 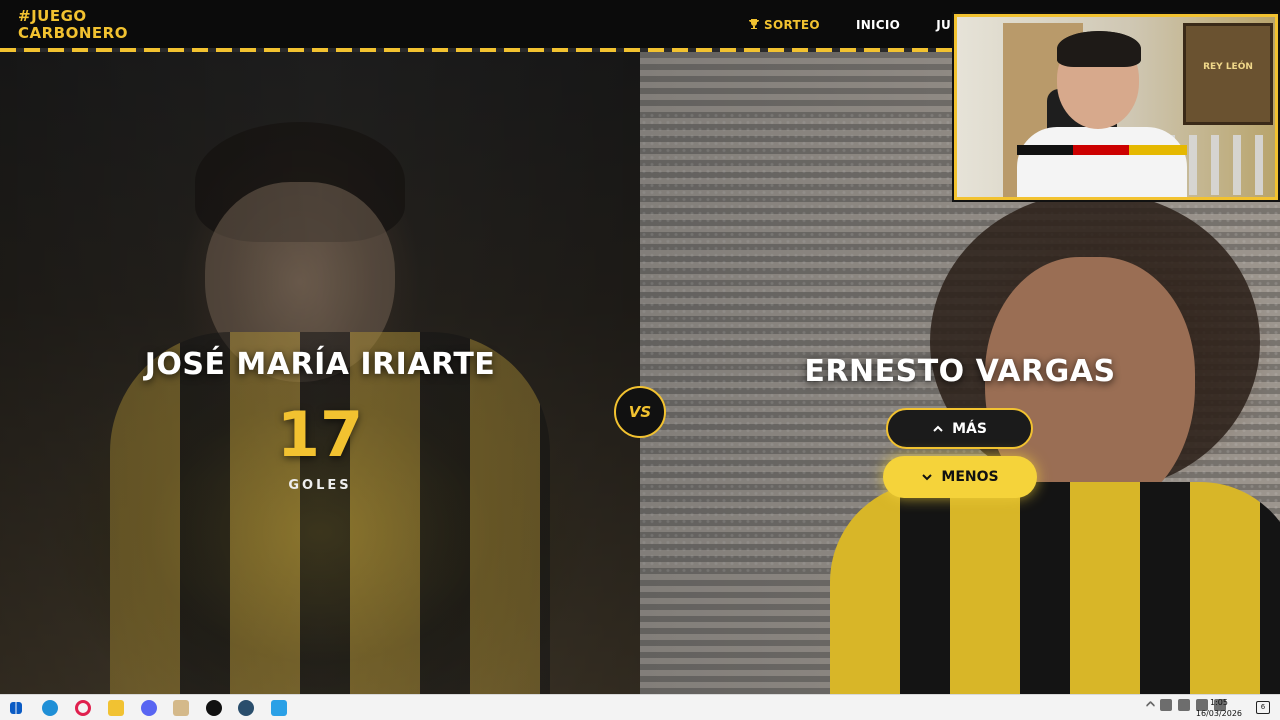 I want to click on left-player-name: JOSÉ MARÍA IRIARTE, so click(x=320, y=364).